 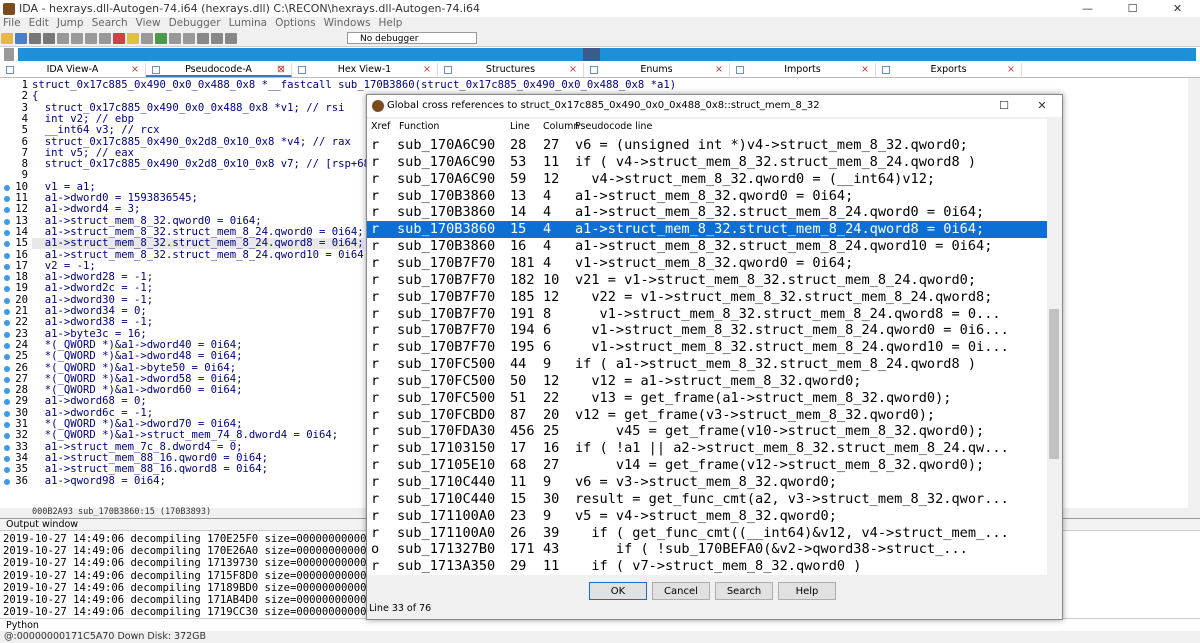 What do you see at coordinates (295, 24) in the screenshot?
I see `menu-options: Options` at bounding box center [295, 24].